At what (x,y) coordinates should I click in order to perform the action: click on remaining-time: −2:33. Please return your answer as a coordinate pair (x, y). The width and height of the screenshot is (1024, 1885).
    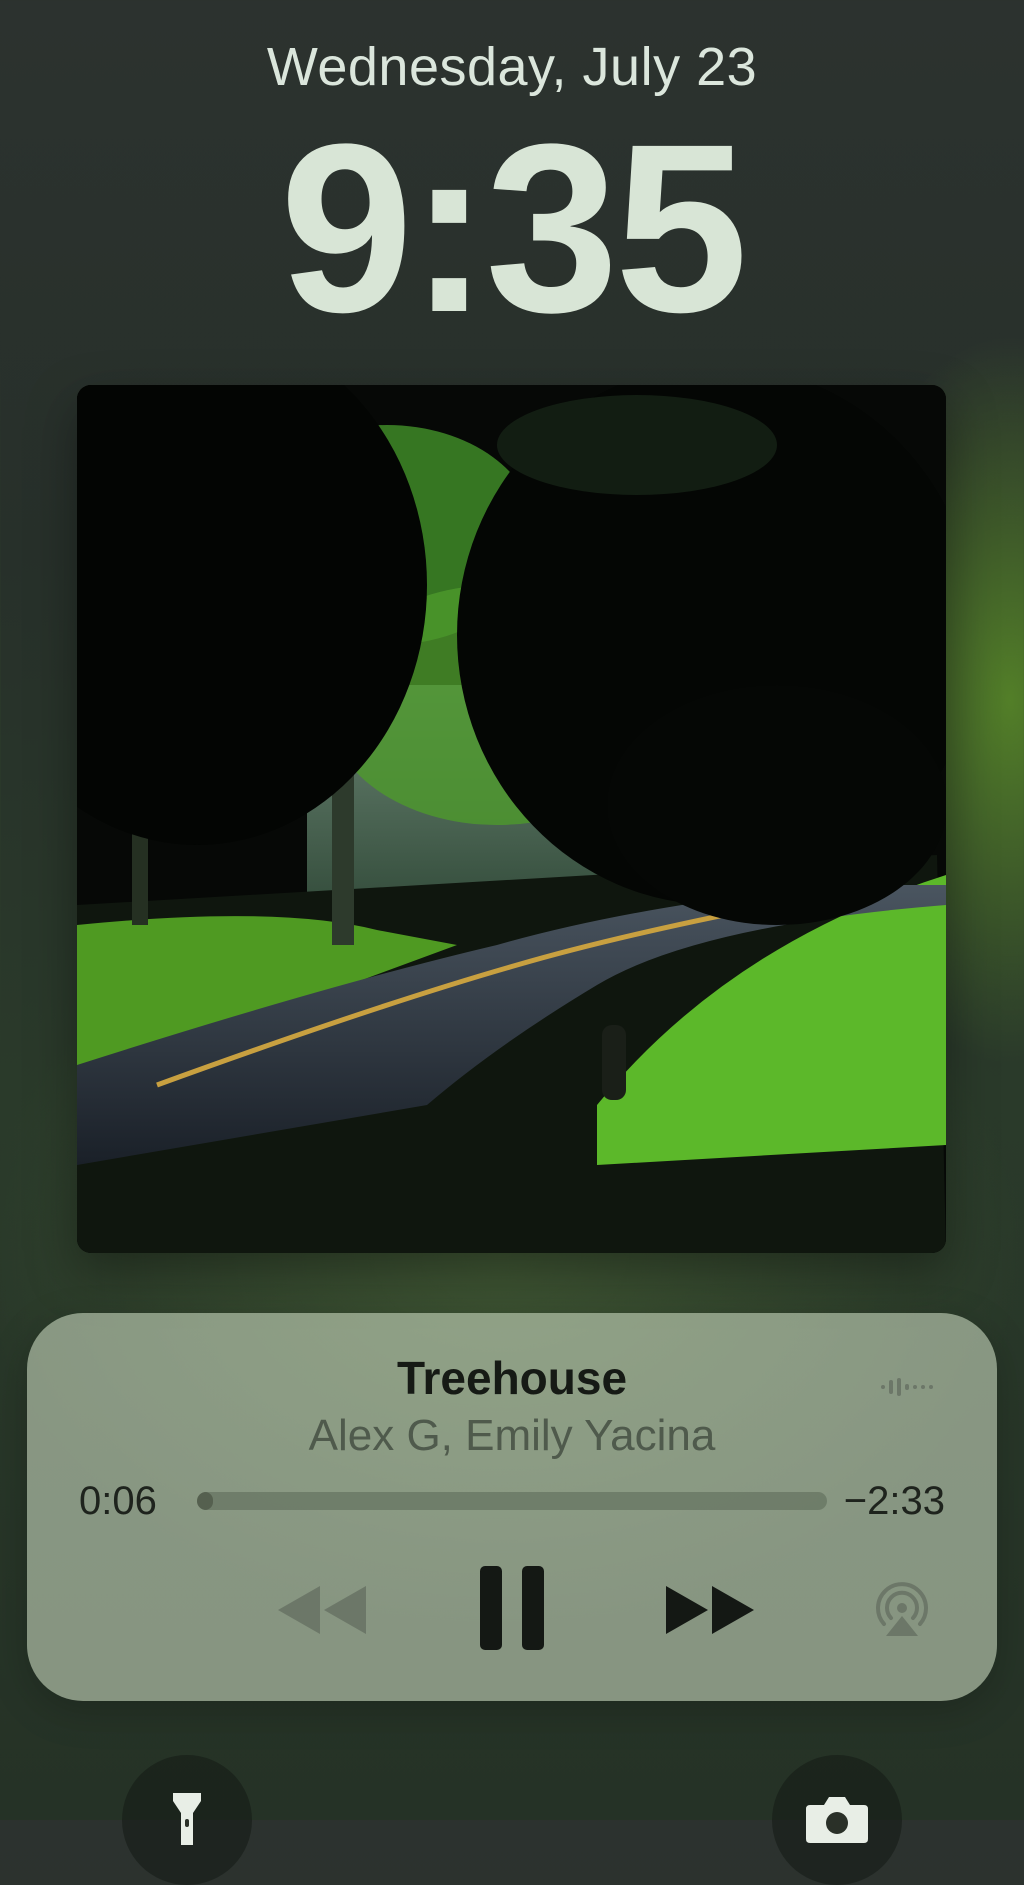
    Looking at the image, I should click on (894, 1501).